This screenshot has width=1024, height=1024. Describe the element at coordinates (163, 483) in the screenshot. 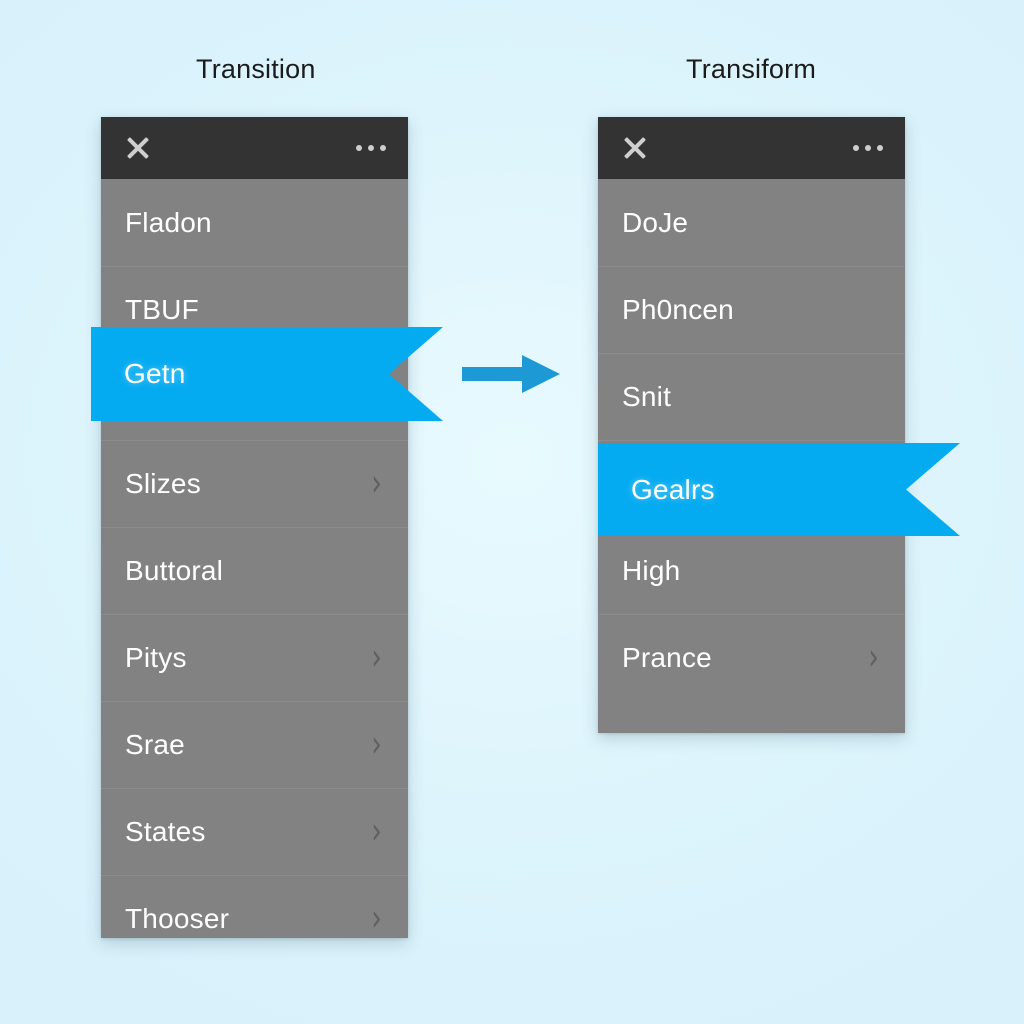

I see `menu-item-label: Slizes` at that location.